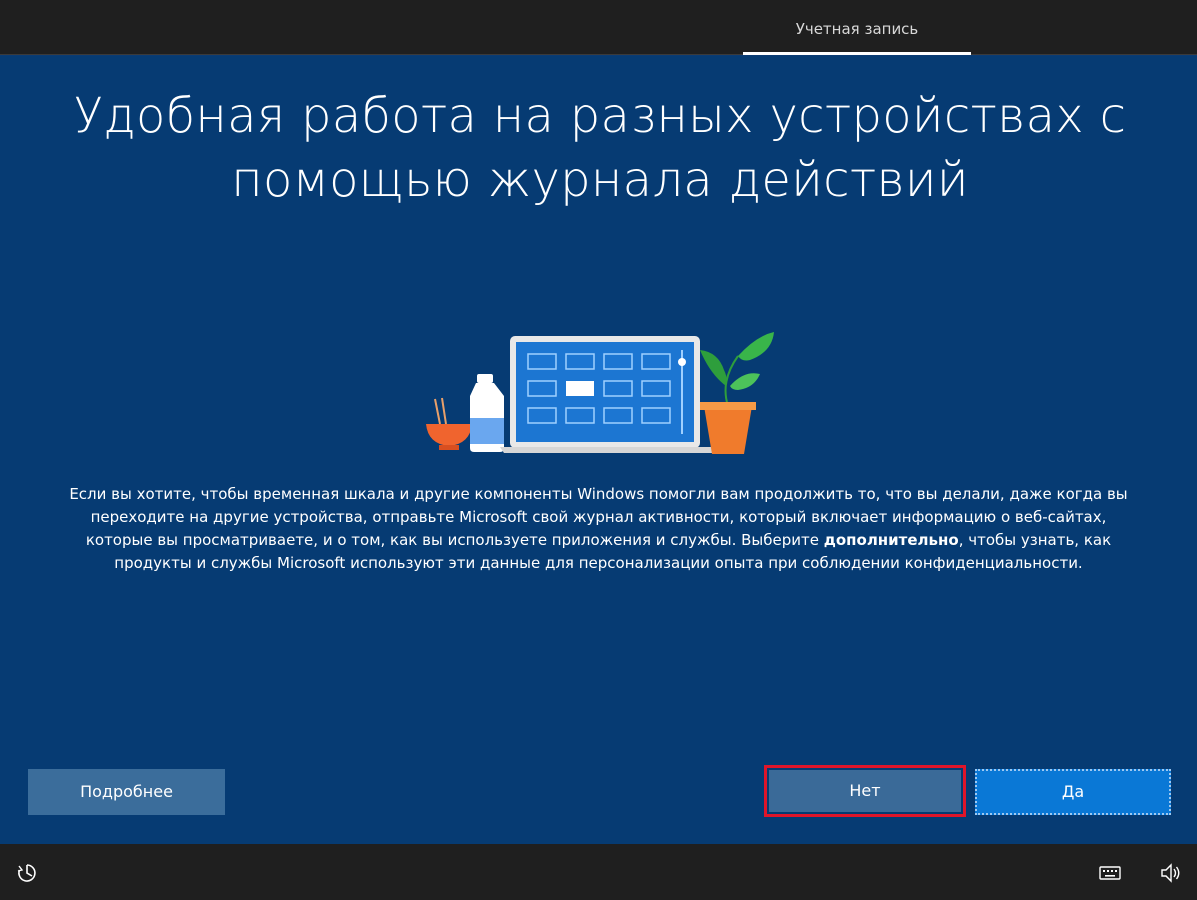 The height and width of the screenshot is (900, 1197). What do you see at coordinates (126, 792) in the screenshot?
I see `learn-more-button: Подробнее` at bounding box center [126, 792].